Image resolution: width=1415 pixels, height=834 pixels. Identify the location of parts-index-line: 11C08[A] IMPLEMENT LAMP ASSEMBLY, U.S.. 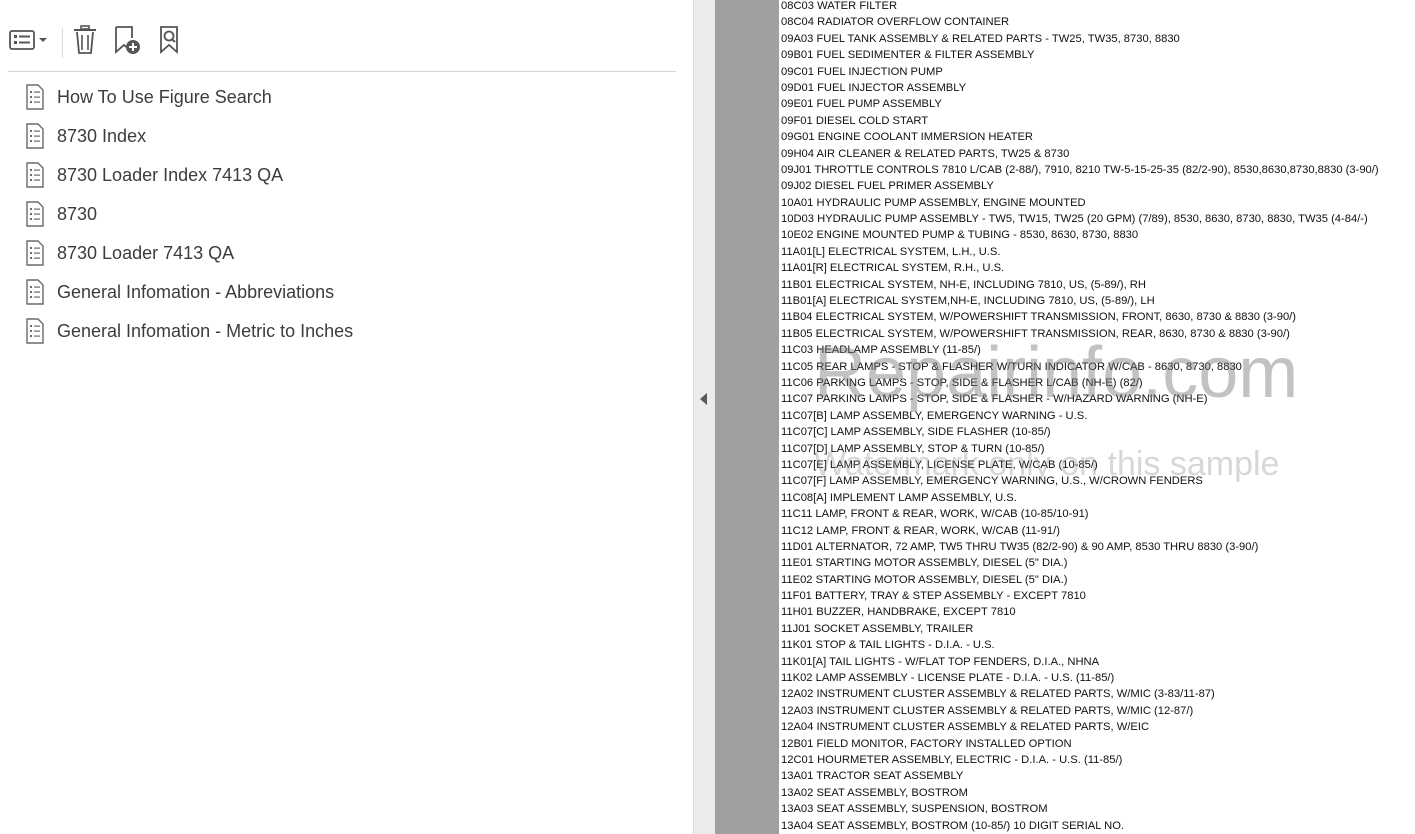
(899, 497).